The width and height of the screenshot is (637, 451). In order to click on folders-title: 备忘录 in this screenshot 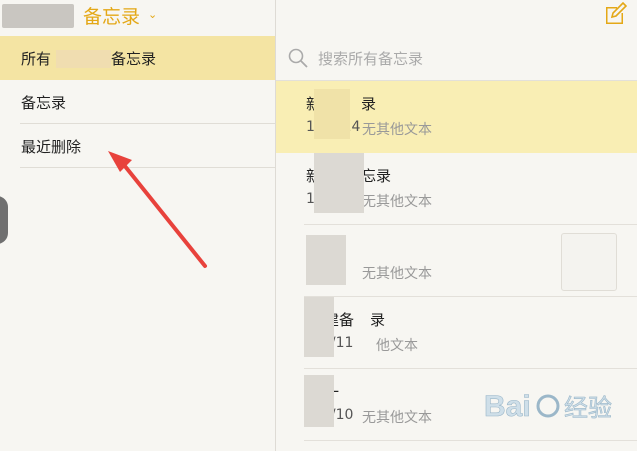, I will do `click(111, 15)`.